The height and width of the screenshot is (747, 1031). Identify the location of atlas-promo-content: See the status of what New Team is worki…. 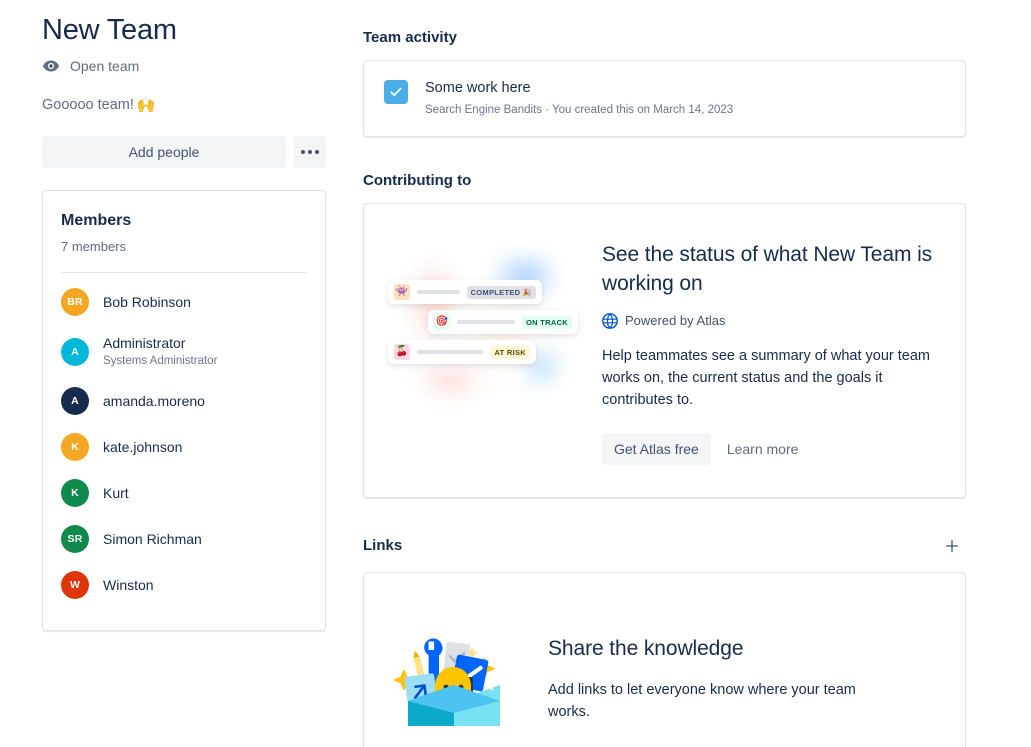
(771, 349).